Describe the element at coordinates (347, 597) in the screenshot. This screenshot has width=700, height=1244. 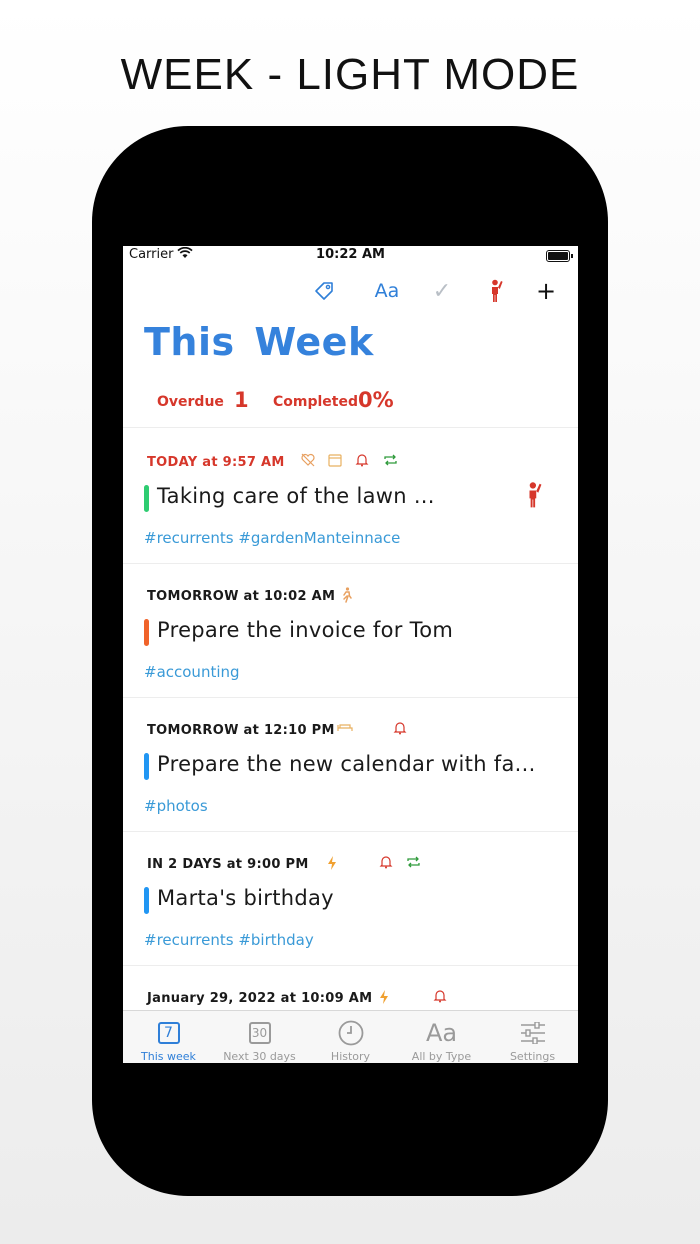
I see `walking-person-icon` at that location.